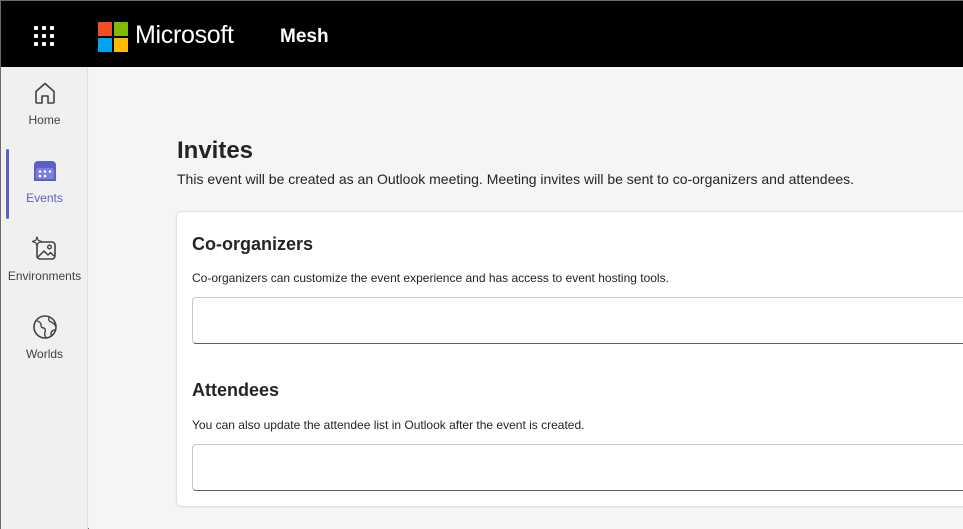  What do you see at coordinates (577, 320) in the screenshot?
I see `co-organizers-input` at bounding box center [577, 320].